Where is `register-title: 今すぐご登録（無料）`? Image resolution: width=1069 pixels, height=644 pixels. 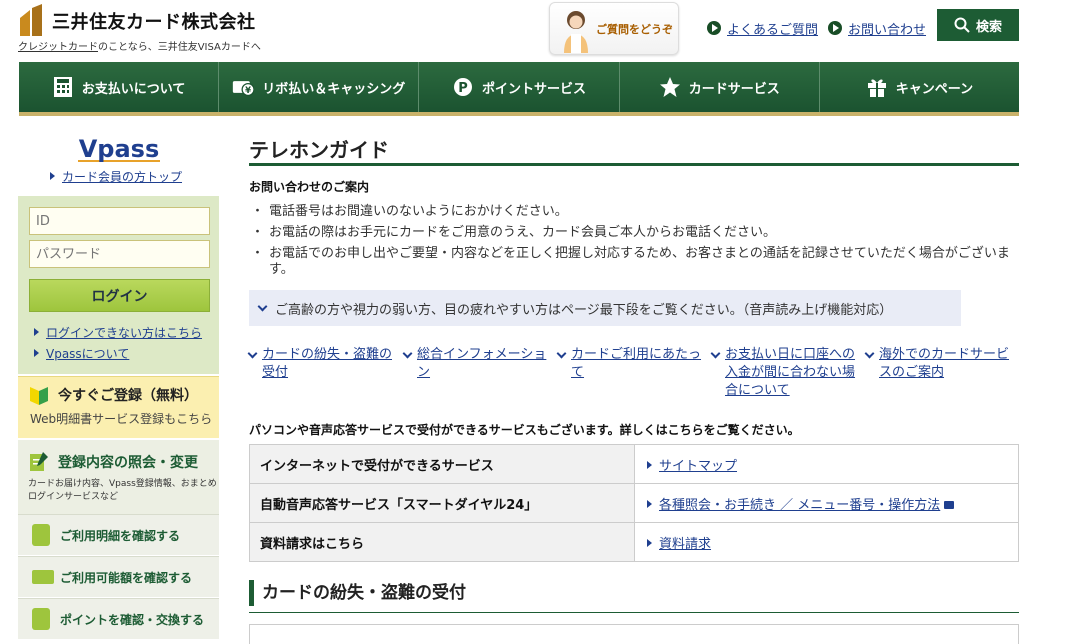
register-title: 今すぐご登録（無料） is located at coordinates (128, 396).